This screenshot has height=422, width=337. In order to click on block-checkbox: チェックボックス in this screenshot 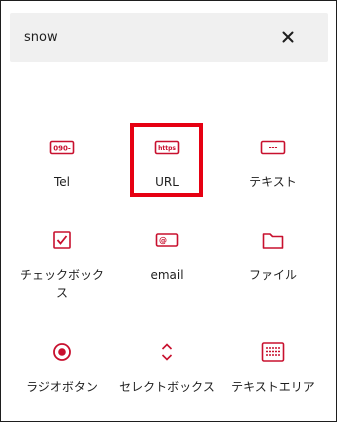, I will do `click(62, 265)`.